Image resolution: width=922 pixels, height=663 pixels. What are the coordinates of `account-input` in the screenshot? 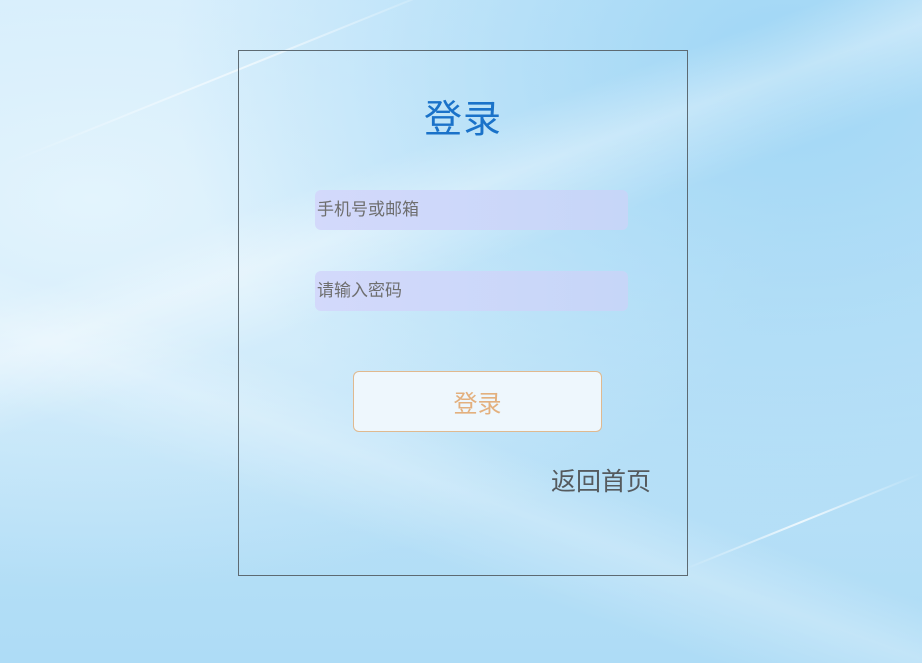 It's located at (471, 210).